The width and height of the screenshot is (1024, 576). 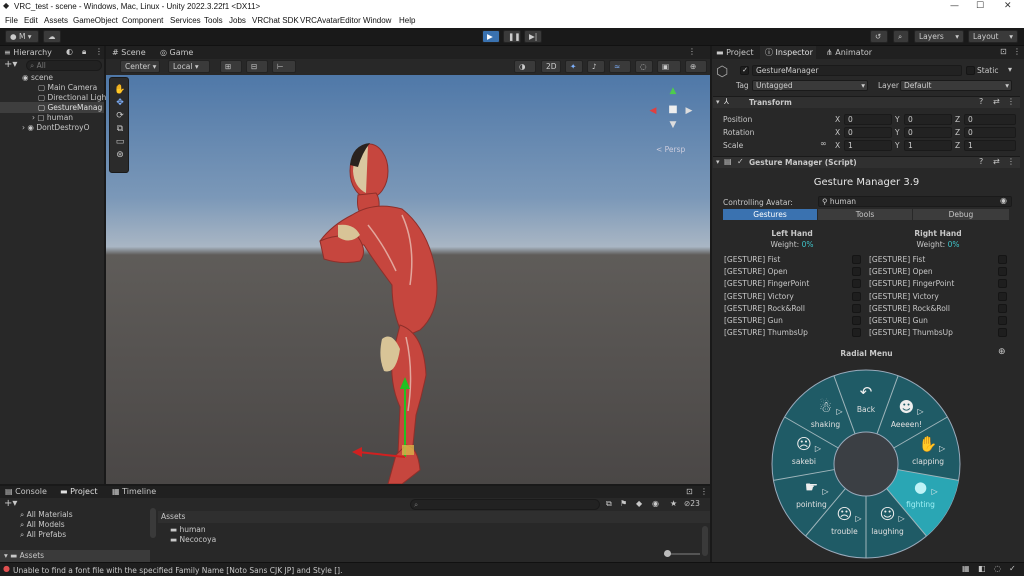 What do you see at coordinates (667, 553) in the screenshot?
I see `icon-size-slider-handle` at bounding box center [667, 553].